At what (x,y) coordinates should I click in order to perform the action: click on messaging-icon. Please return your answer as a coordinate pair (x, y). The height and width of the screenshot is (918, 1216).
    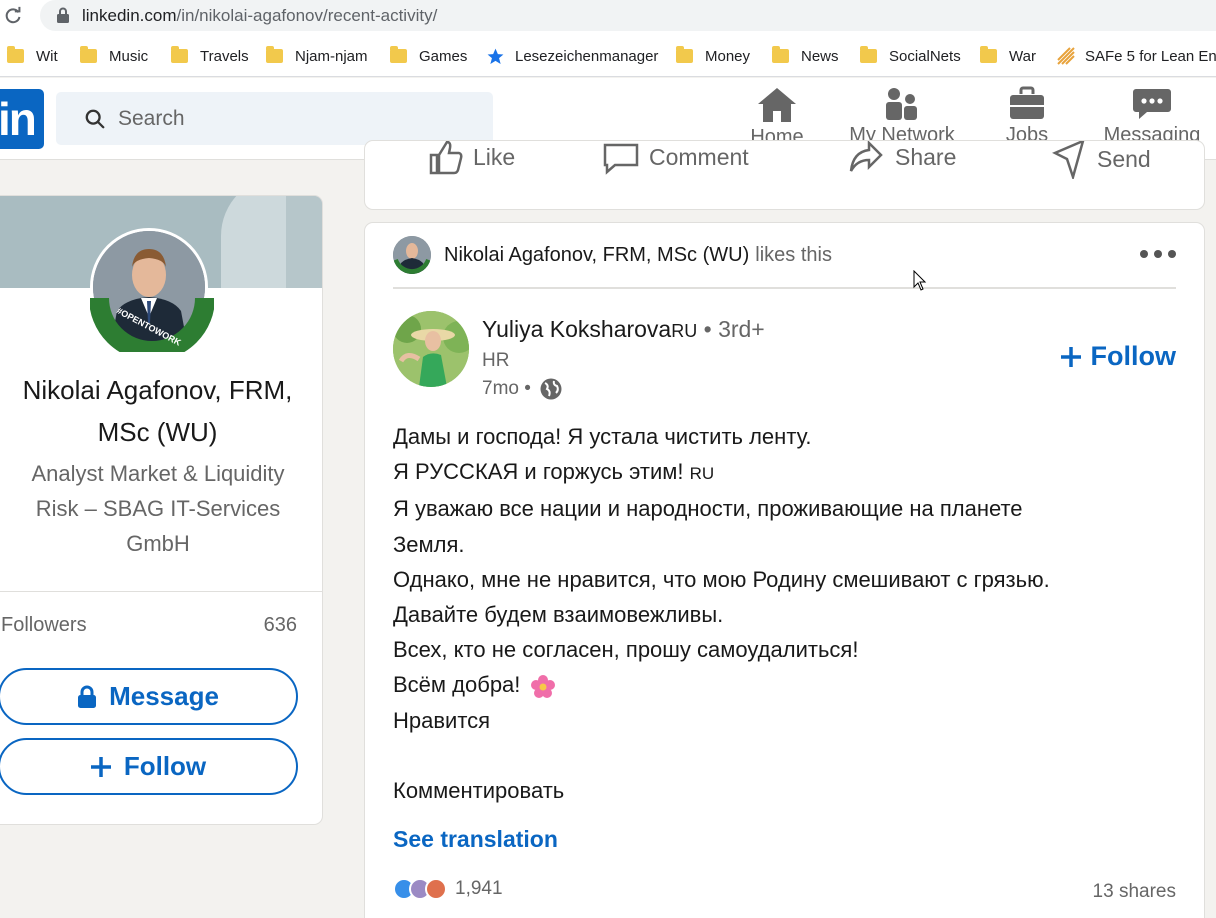
    Looking at the image, I should click on (1152, 104).